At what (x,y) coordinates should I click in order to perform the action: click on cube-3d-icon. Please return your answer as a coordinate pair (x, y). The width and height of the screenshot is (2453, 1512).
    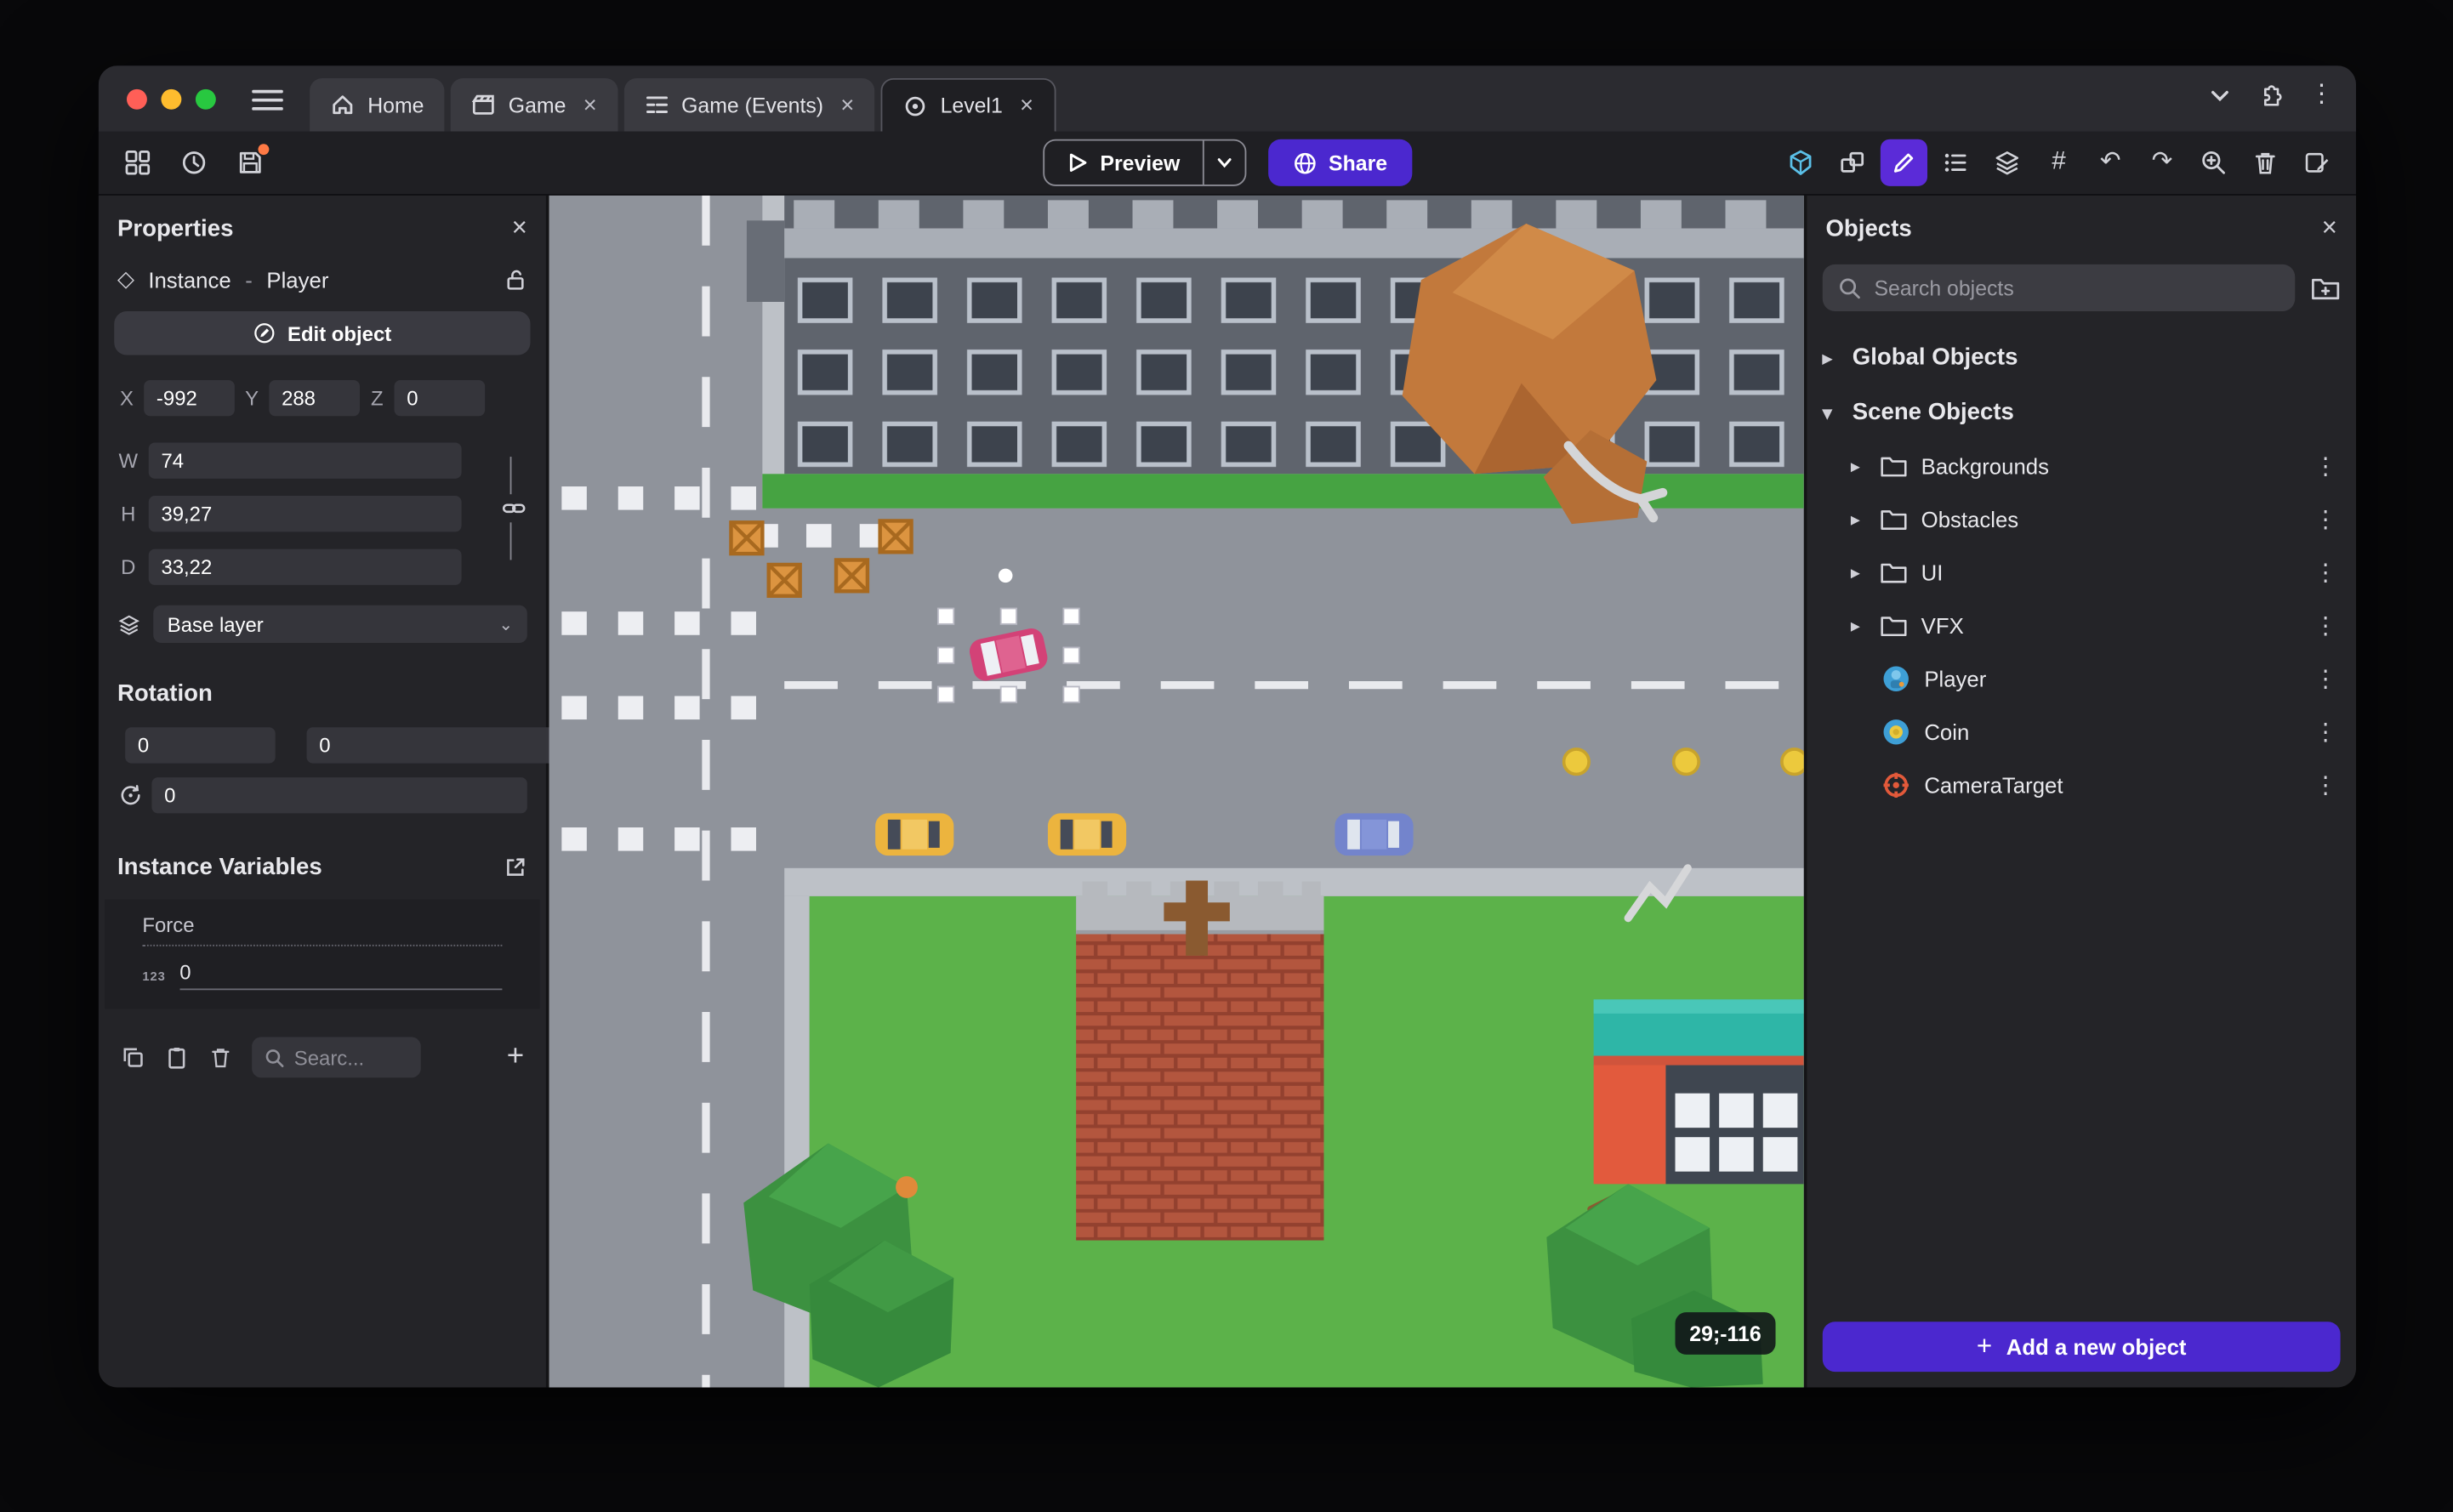
    Looking at the image, I should click on (1801, 162).